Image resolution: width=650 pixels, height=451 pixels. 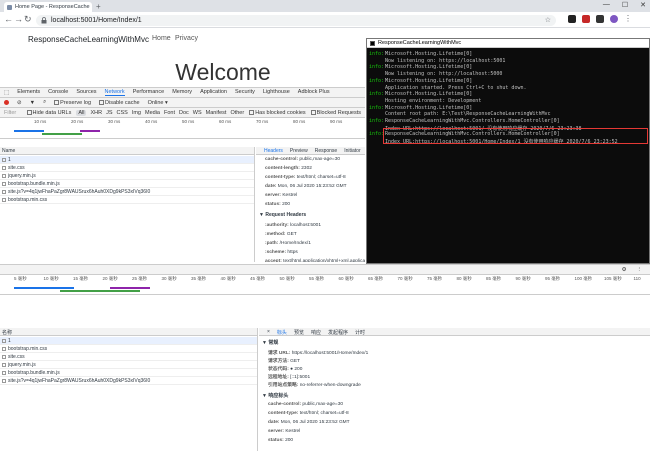 I want to click on settings-gear-icon: ⚙, so click(x=624, y=270).